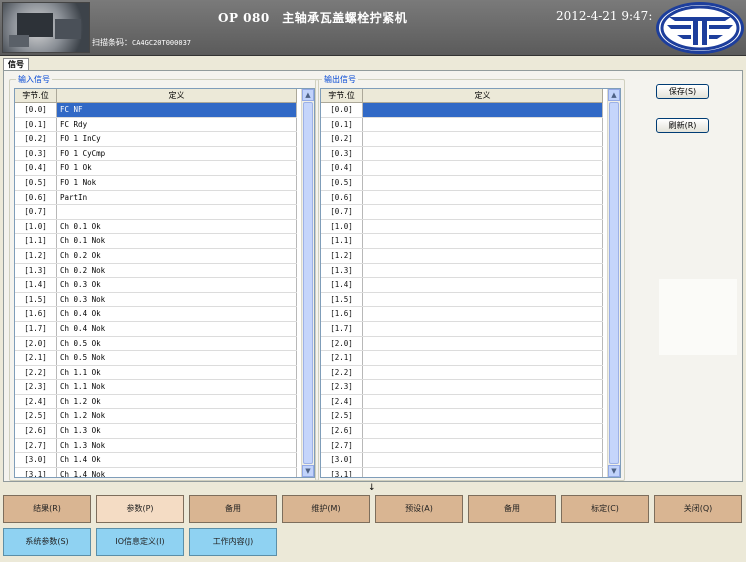  I want to click on input-table-row: [2.4] Ch 1.2 Ok, so click(156, 402).